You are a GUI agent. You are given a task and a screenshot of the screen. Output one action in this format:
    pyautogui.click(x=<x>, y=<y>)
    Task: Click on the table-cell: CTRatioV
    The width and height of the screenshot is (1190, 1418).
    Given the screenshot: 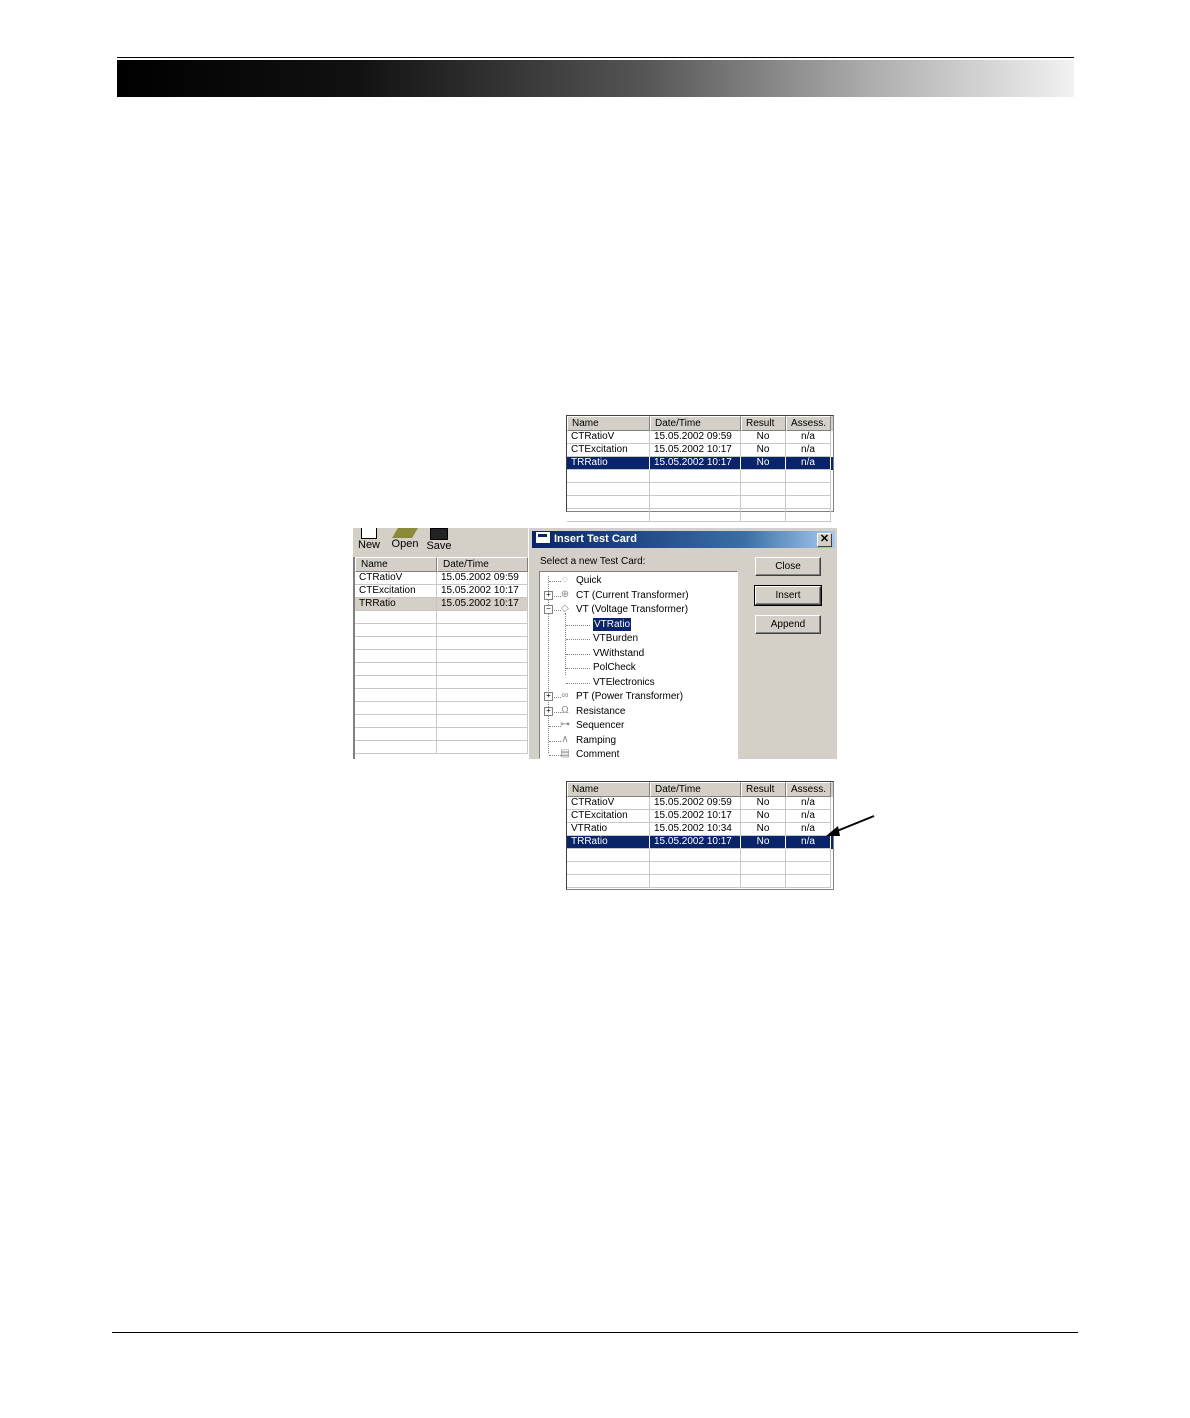 What is the action you would take?
    pyautogui.click(x=396, y=578)
    